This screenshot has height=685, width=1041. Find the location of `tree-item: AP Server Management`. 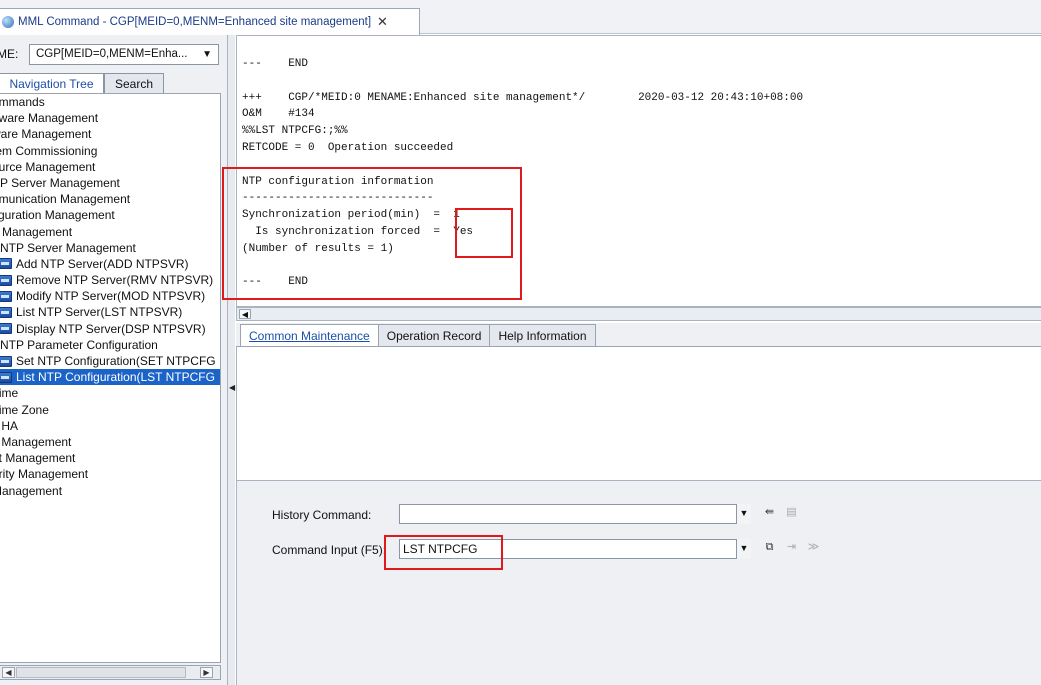

tree-item: AP Server Management is located at coordinates (110, 183).